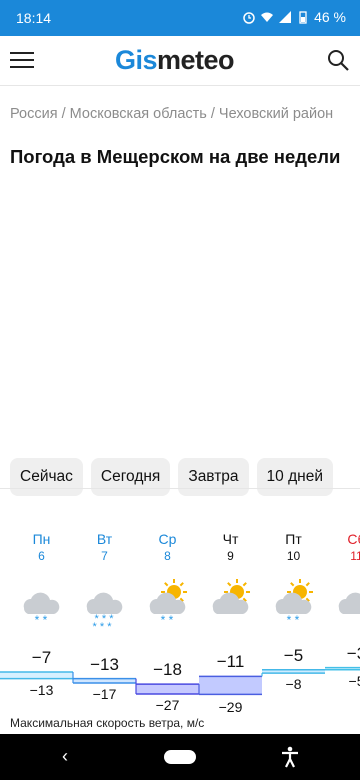 The height and width of the screenshot is (780, 360). I want to click on day-name: Вт, so click(104, 539).